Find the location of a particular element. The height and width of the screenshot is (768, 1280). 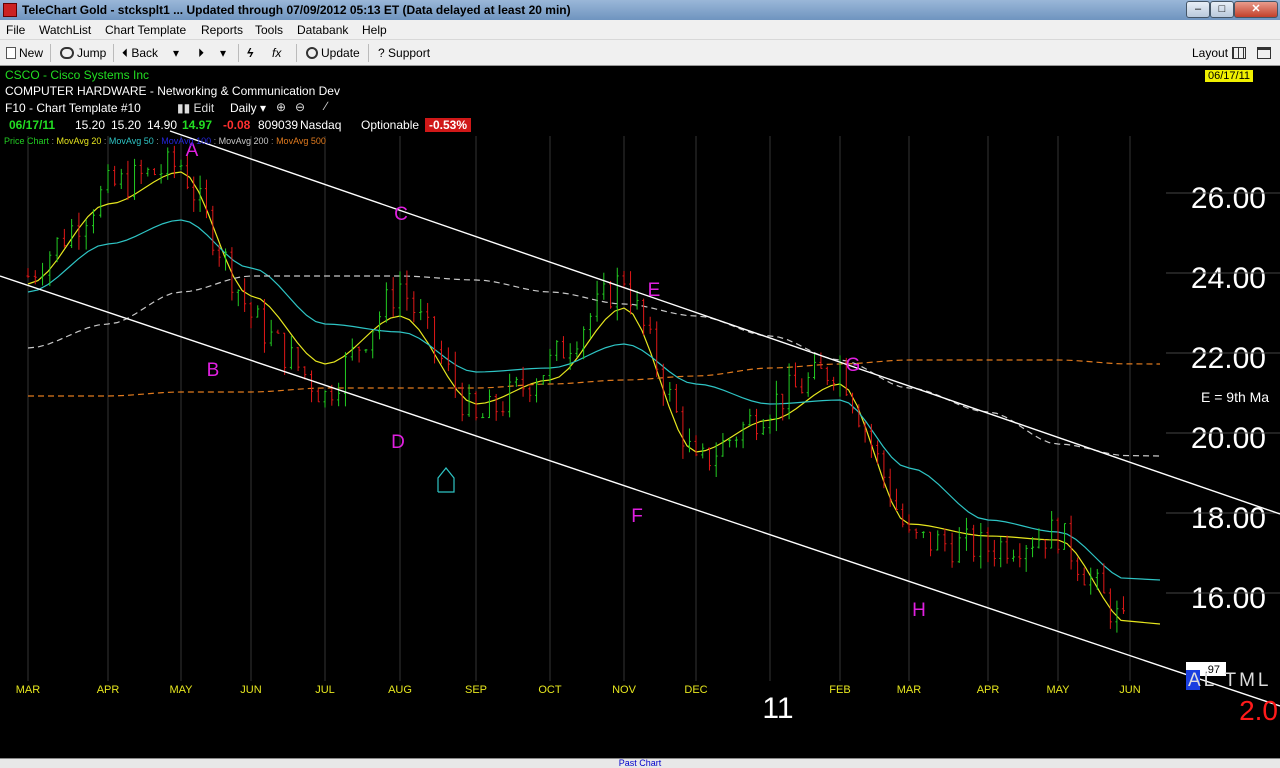

jump-button: Jump is located at coordinates (83, 53).